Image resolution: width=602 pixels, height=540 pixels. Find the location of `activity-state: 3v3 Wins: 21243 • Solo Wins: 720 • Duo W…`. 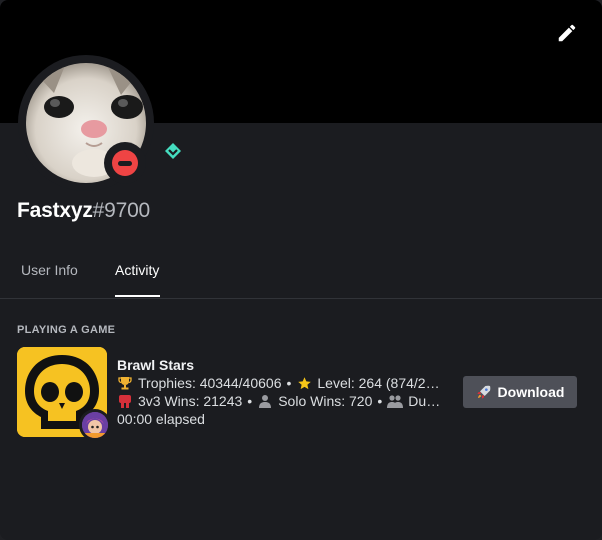

activity-state: 3v3 Wins: 21243 • Solo Wins: 720 • Duo W… is located at coordinates (280, 401).